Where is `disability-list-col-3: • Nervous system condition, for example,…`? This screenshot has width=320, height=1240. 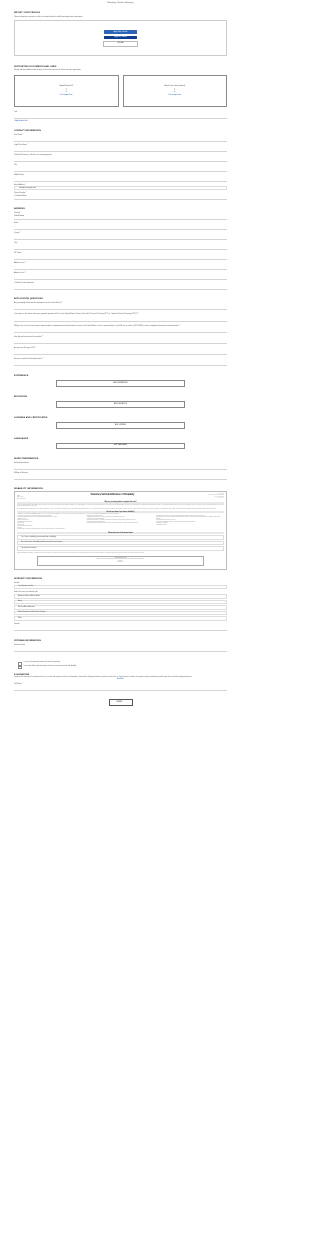 disability-list-col-3: • Nervous system condition, for example,… is located at coordinates (188, 520).